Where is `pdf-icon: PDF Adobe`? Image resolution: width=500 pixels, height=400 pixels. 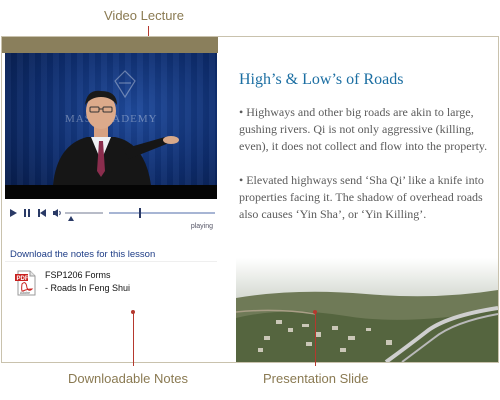
pdf-icon: PDF Adobe is located at coordinates (26, 283).